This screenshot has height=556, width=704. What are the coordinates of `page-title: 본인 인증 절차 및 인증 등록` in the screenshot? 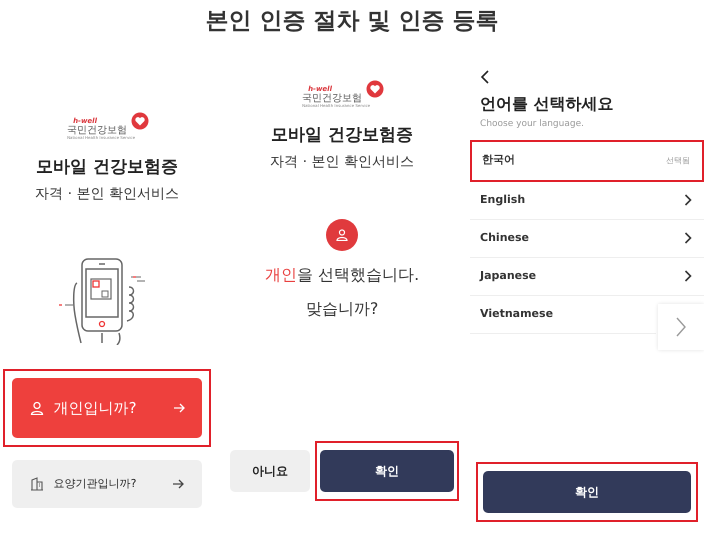 It's located at (352, 21).